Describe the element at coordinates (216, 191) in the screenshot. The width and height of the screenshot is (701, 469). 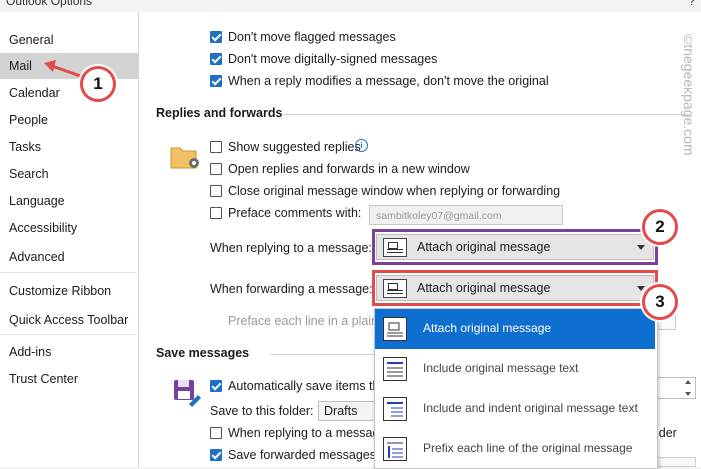
I see `close-original-checkbox` at that location.